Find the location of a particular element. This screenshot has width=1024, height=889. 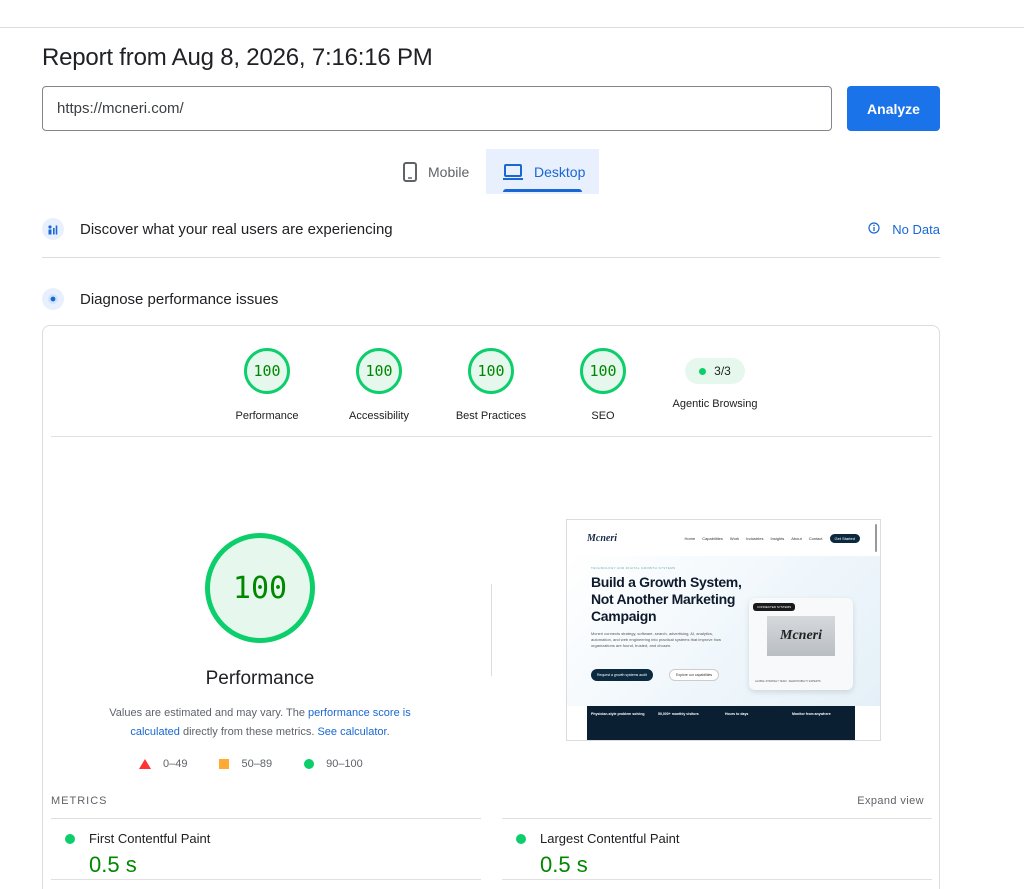

metric-fcp: First Contentful Paint 0.5 s is located at coordinates (266, 853).